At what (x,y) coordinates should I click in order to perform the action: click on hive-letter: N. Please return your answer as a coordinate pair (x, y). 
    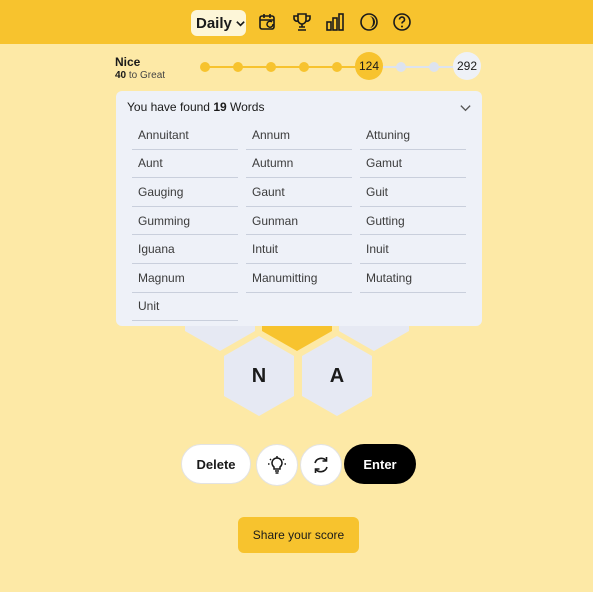
    Looking at the image, I should click on (259, 375).